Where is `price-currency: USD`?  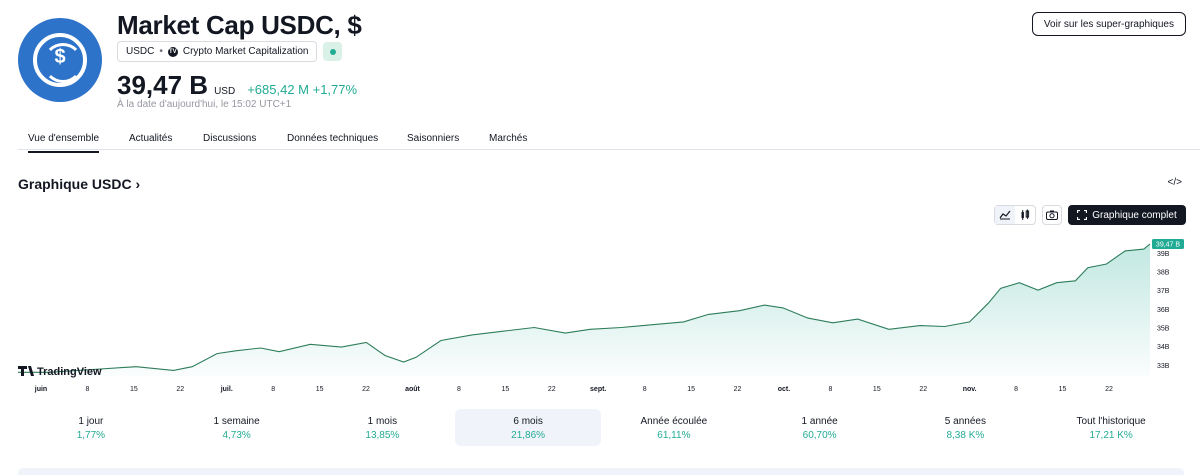 price-currency: USD is located at coordinates (225, 91).